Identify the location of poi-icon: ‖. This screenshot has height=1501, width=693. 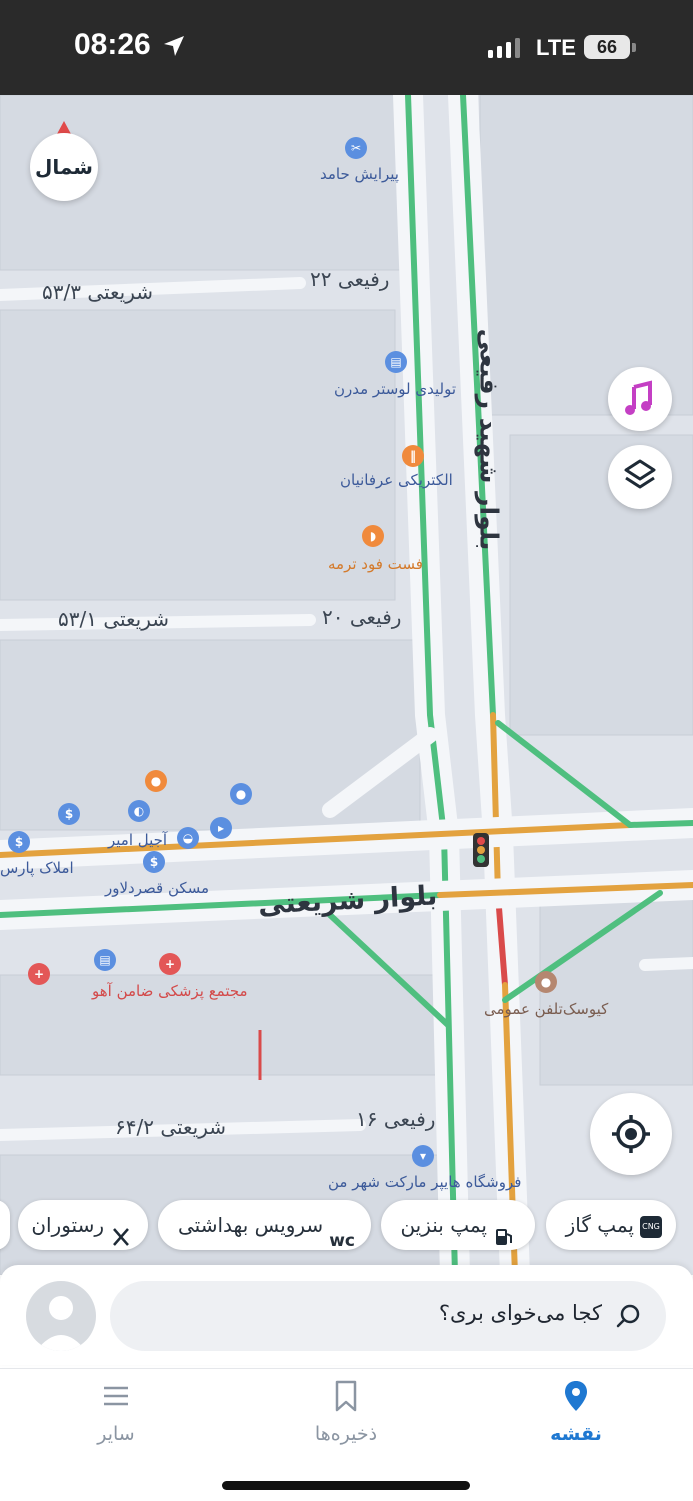
(413, 456).